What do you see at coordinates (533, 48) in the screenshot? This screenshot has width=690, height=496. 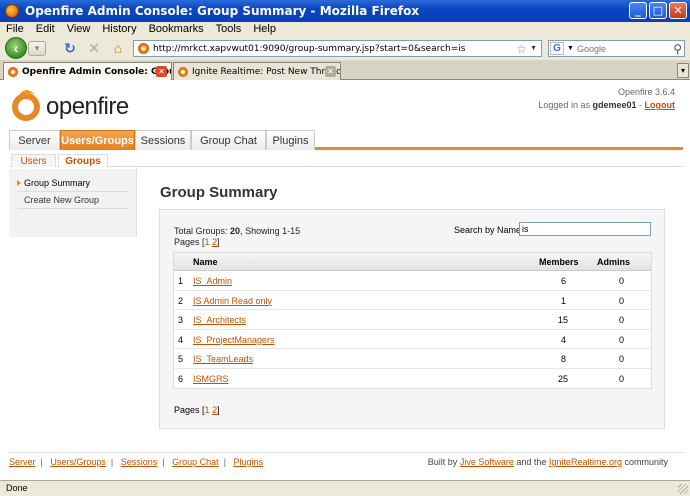 I see `url-dropdown-icon: ▼` at bounding box center [533, 48].